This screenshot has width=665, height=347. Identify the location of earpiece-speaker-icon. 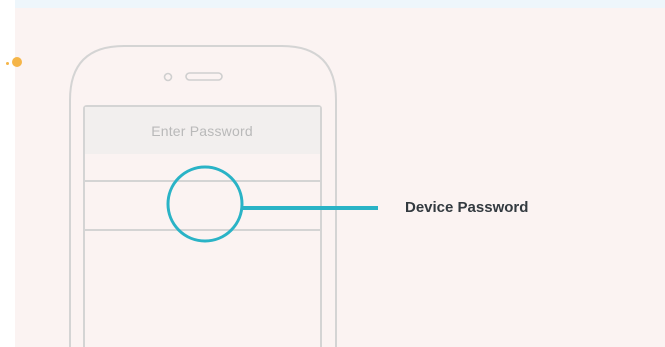
(204, 76).